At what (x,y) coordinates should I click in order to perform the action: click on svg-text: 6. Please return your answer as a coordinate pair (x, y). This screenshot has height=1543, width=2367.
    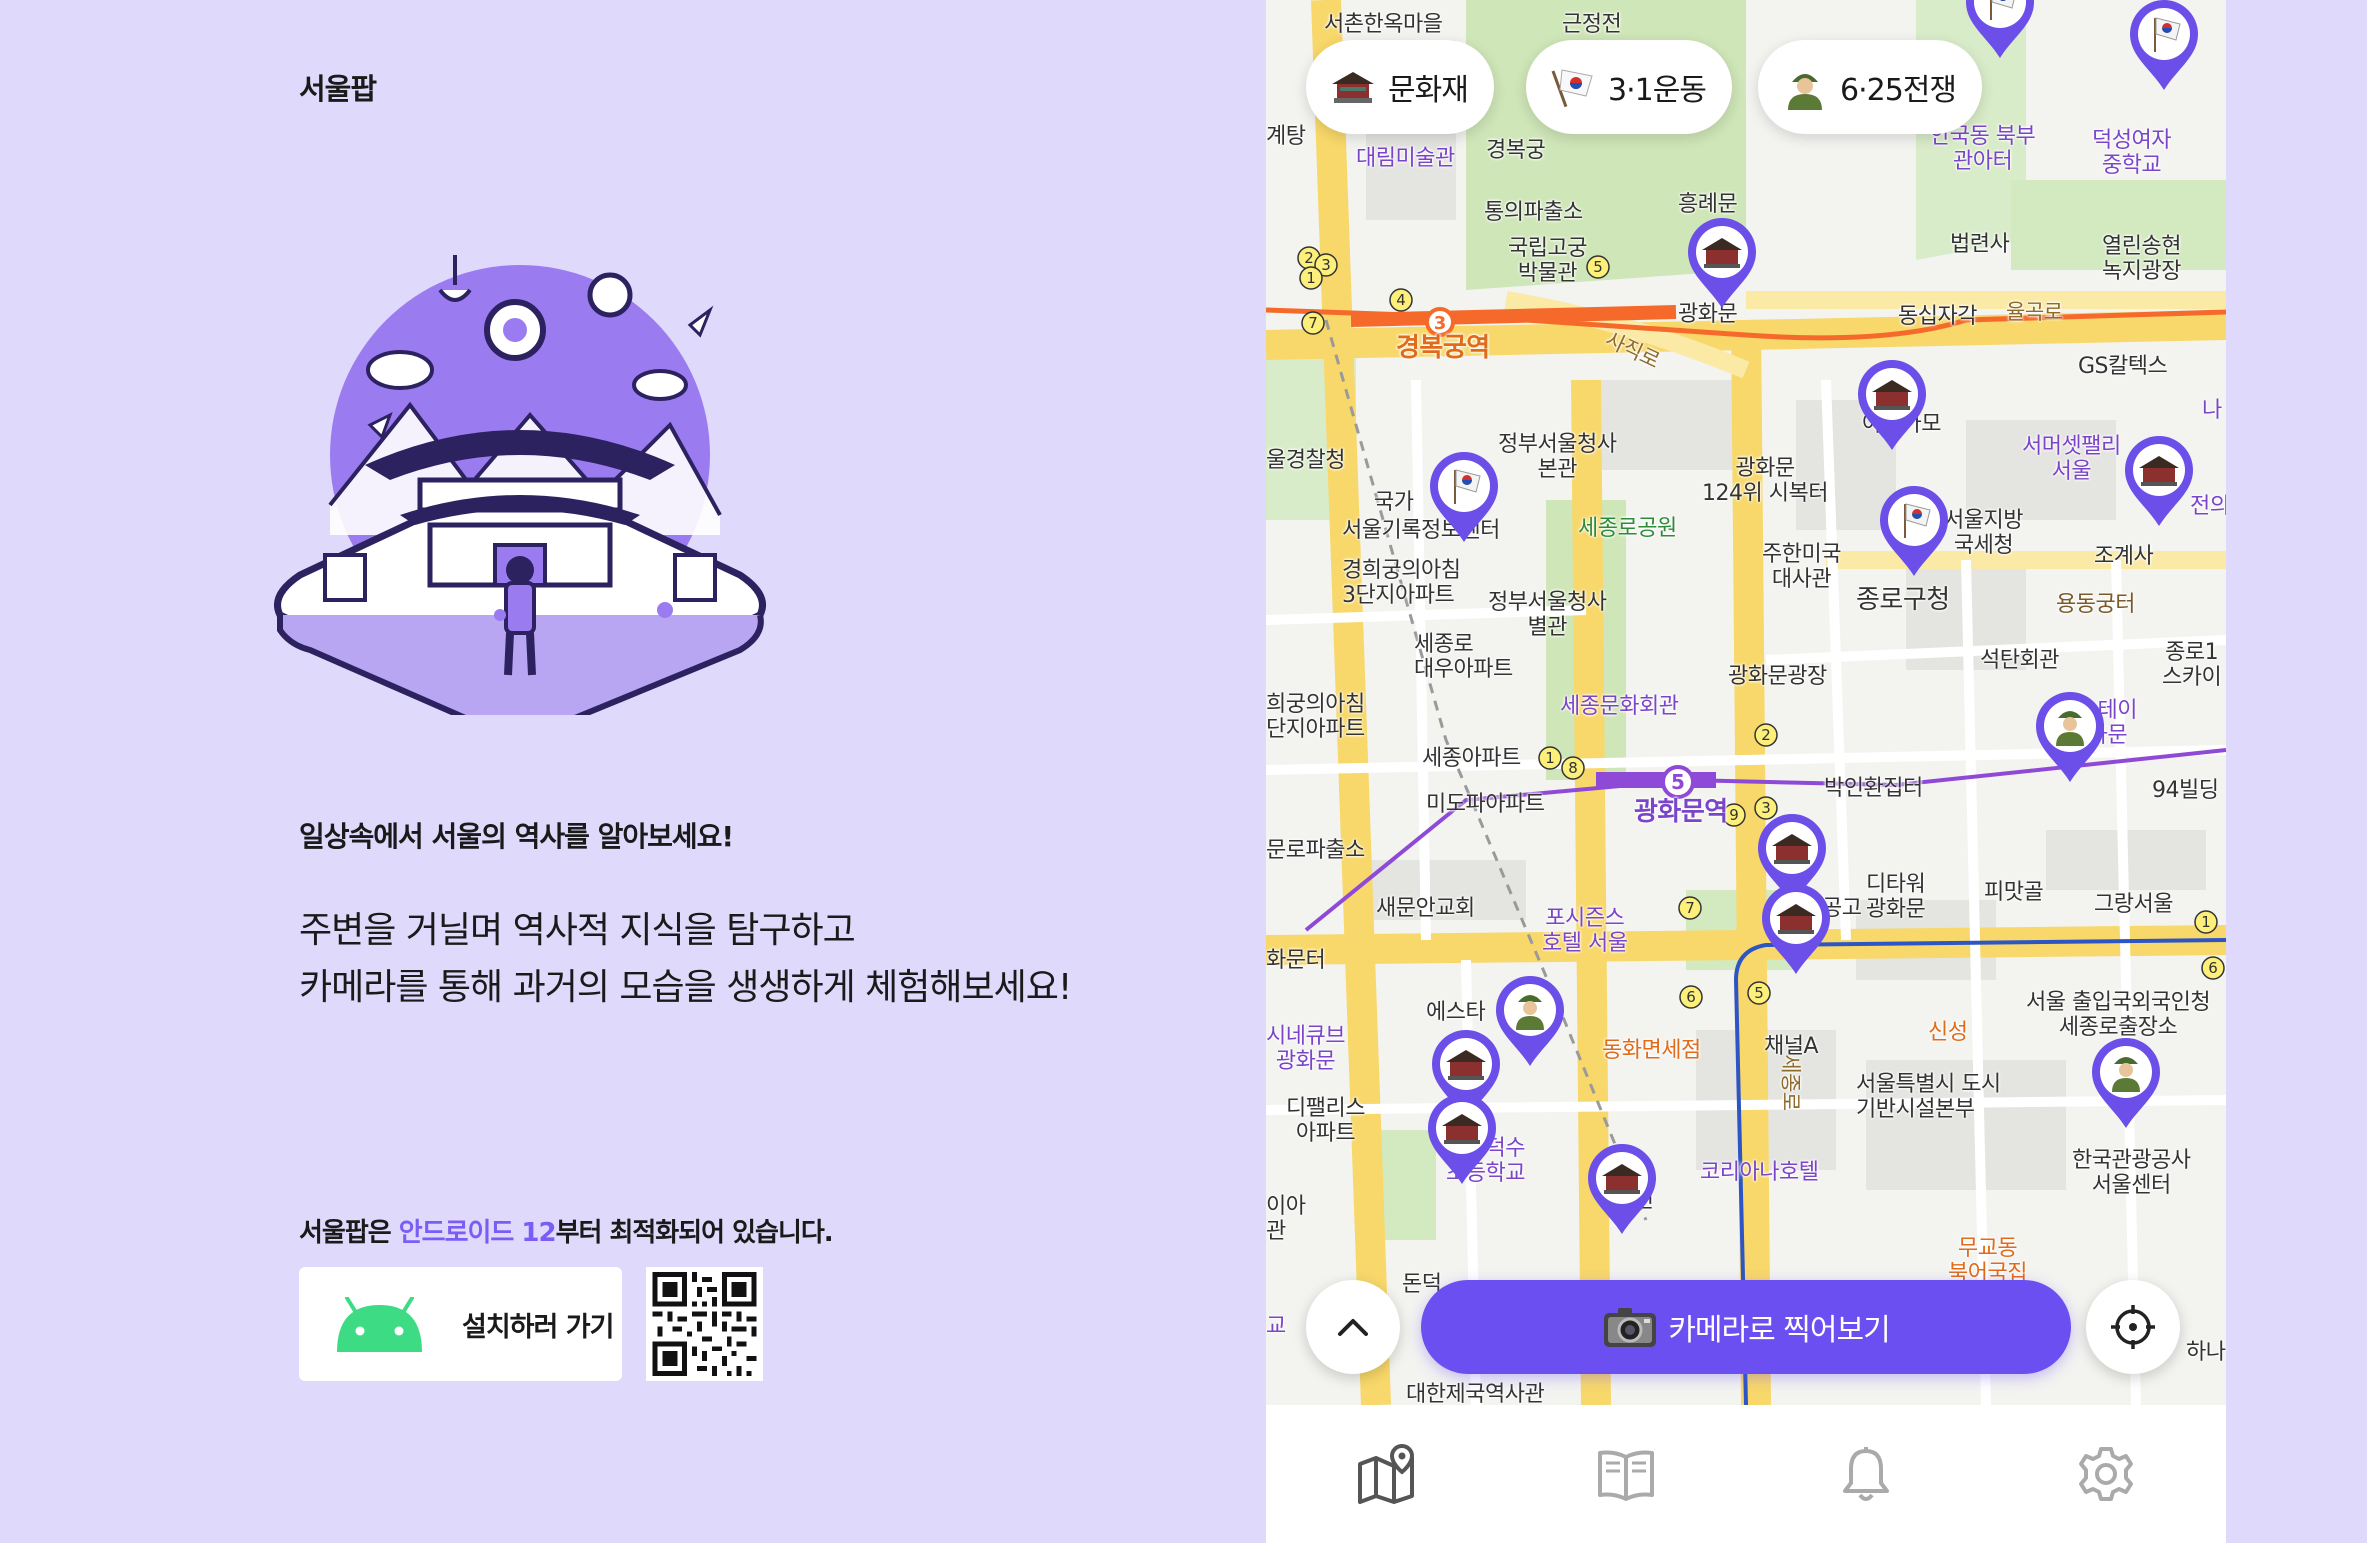
    Looking at the image, I should click on (2213, 968).